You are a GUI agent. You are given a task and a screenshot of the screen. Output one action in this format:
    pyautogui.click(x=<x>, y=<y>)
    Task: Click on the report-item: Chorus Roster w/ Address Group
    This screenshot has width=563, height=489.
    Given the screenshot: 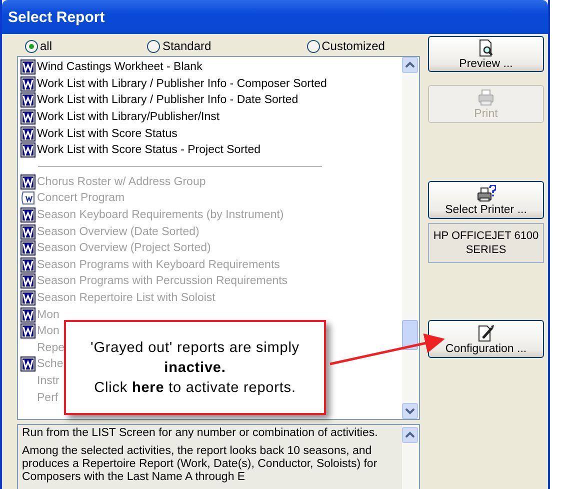 What is the action you would take?
    pyautogui.click(x=121, y=182)
    